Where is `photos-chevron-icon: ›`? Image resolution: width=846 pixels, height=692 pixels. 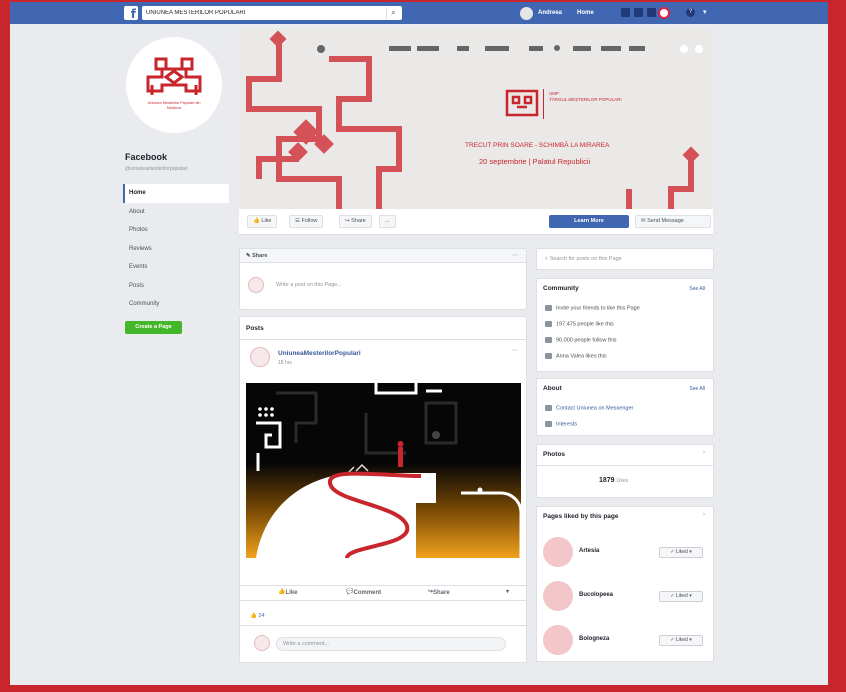
photos-chevron-icon: › is located at coordinates (704, 453).